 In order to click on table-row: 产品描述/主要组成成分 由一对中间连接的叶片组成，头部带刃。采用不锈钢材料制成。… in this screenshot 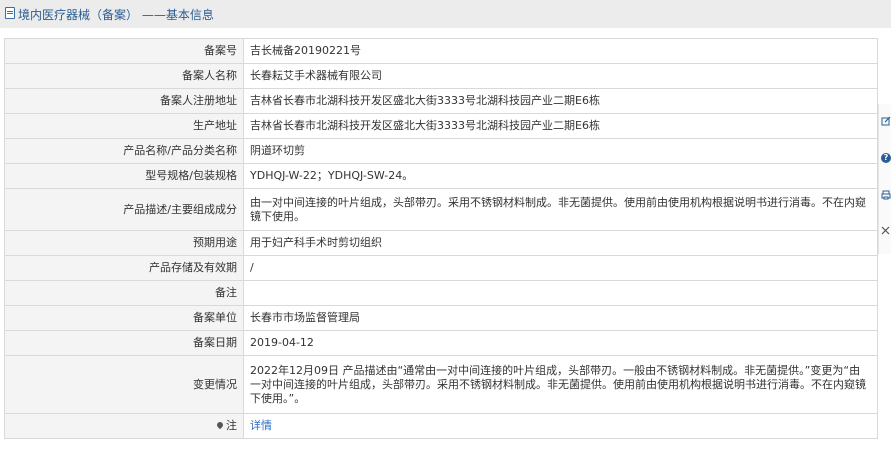, I will do `click(441, 209)`.